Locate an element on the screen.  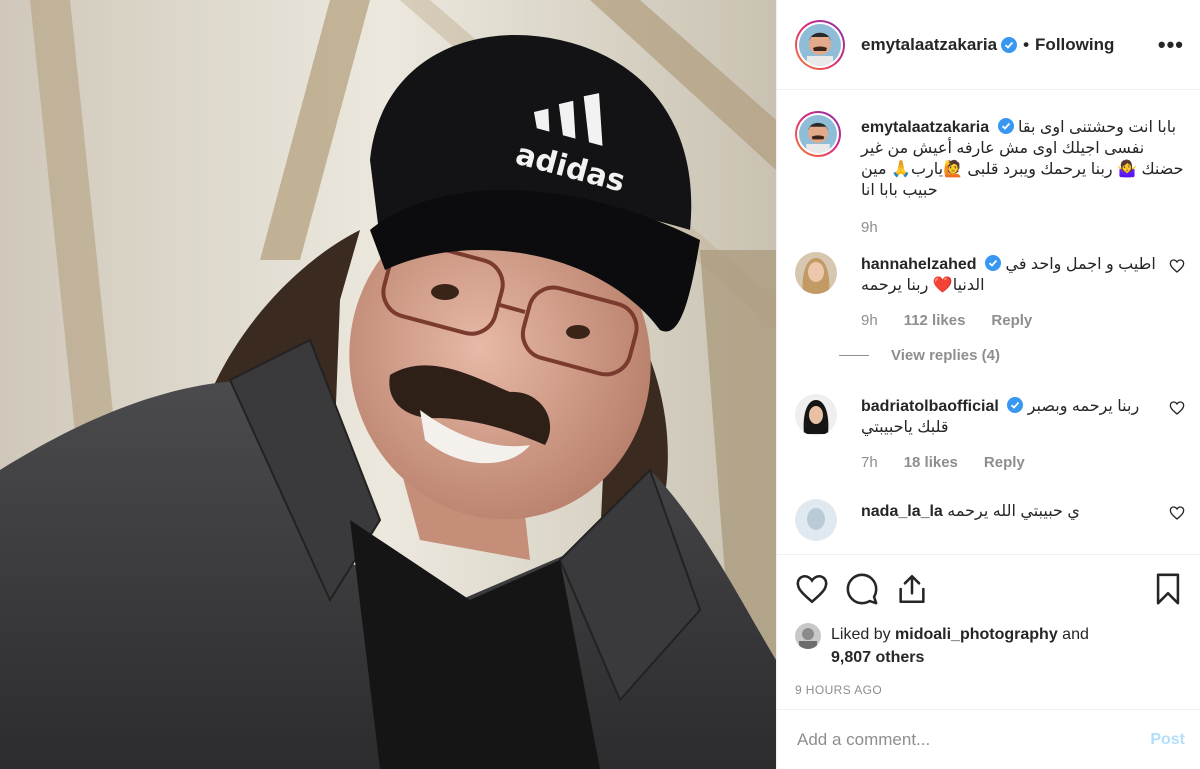
caption-time: 9h is located at coordinates (869, 227).